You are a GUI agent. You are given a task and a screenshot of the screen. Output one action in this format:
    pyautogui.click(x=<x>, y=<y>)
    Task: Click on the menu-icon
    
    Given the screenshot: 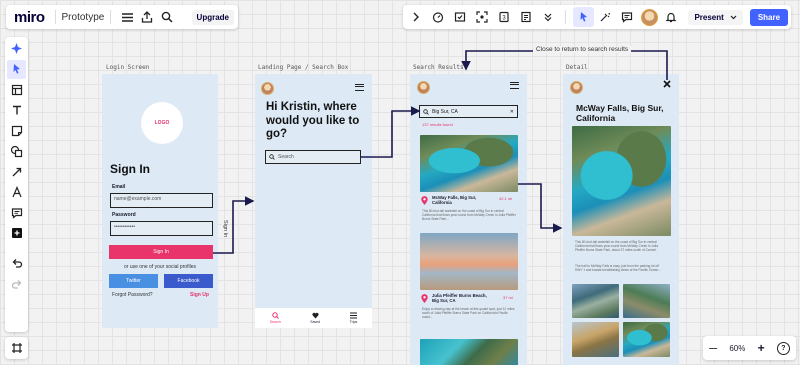 What is the action you would take?
    pyautogui.click(x=127, y=17)
    